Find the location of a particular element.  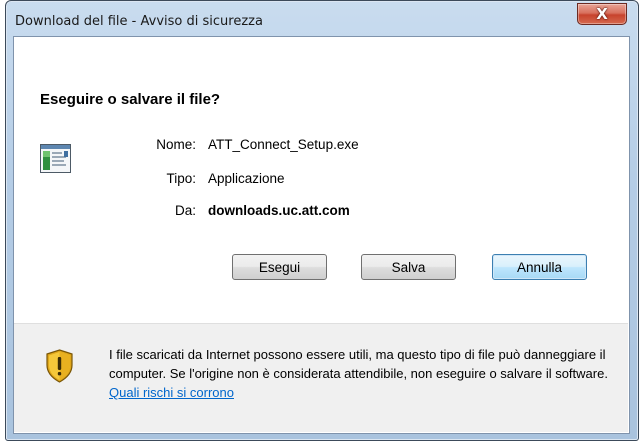

security-shield-icon is located at coordinates (59, 366).